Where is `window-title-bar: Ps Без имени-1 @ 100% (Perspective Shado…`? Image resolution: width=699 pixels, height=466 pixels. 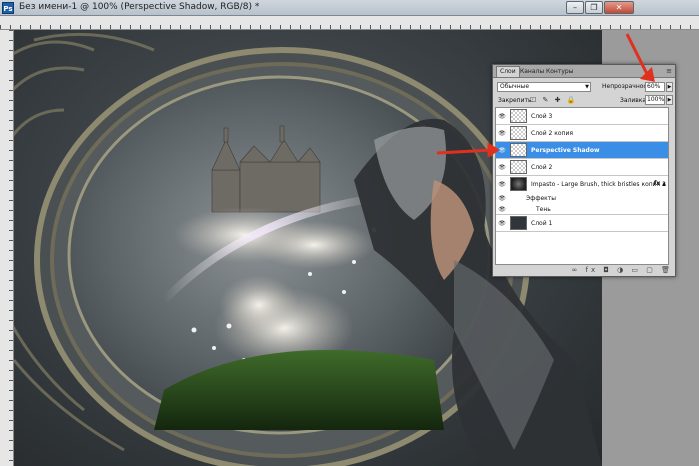 window-title-bar: Ps Без имени-1 @ 100% (Perspective Shado… is located at coordinates (349, 8).